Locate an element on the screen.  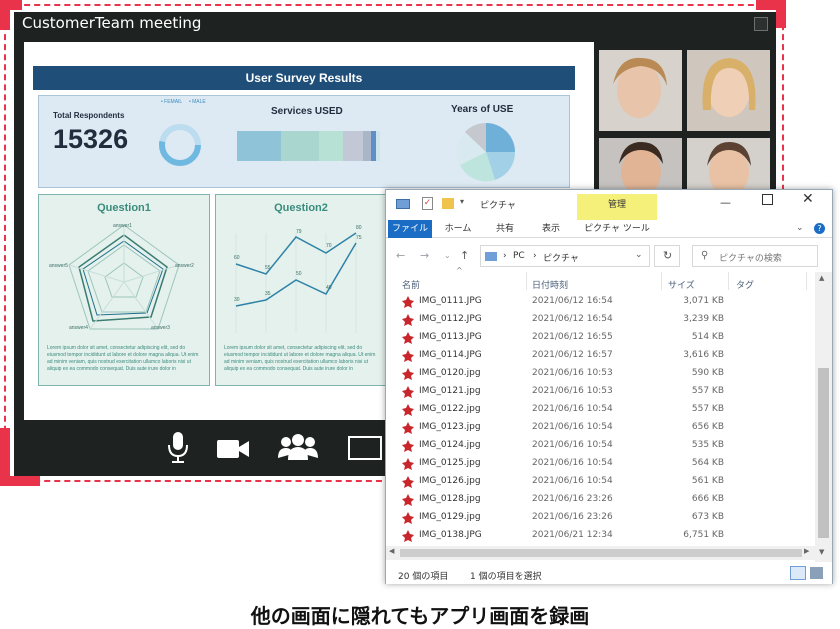
large-icons-view-icon is located at coordinates (816, 573).